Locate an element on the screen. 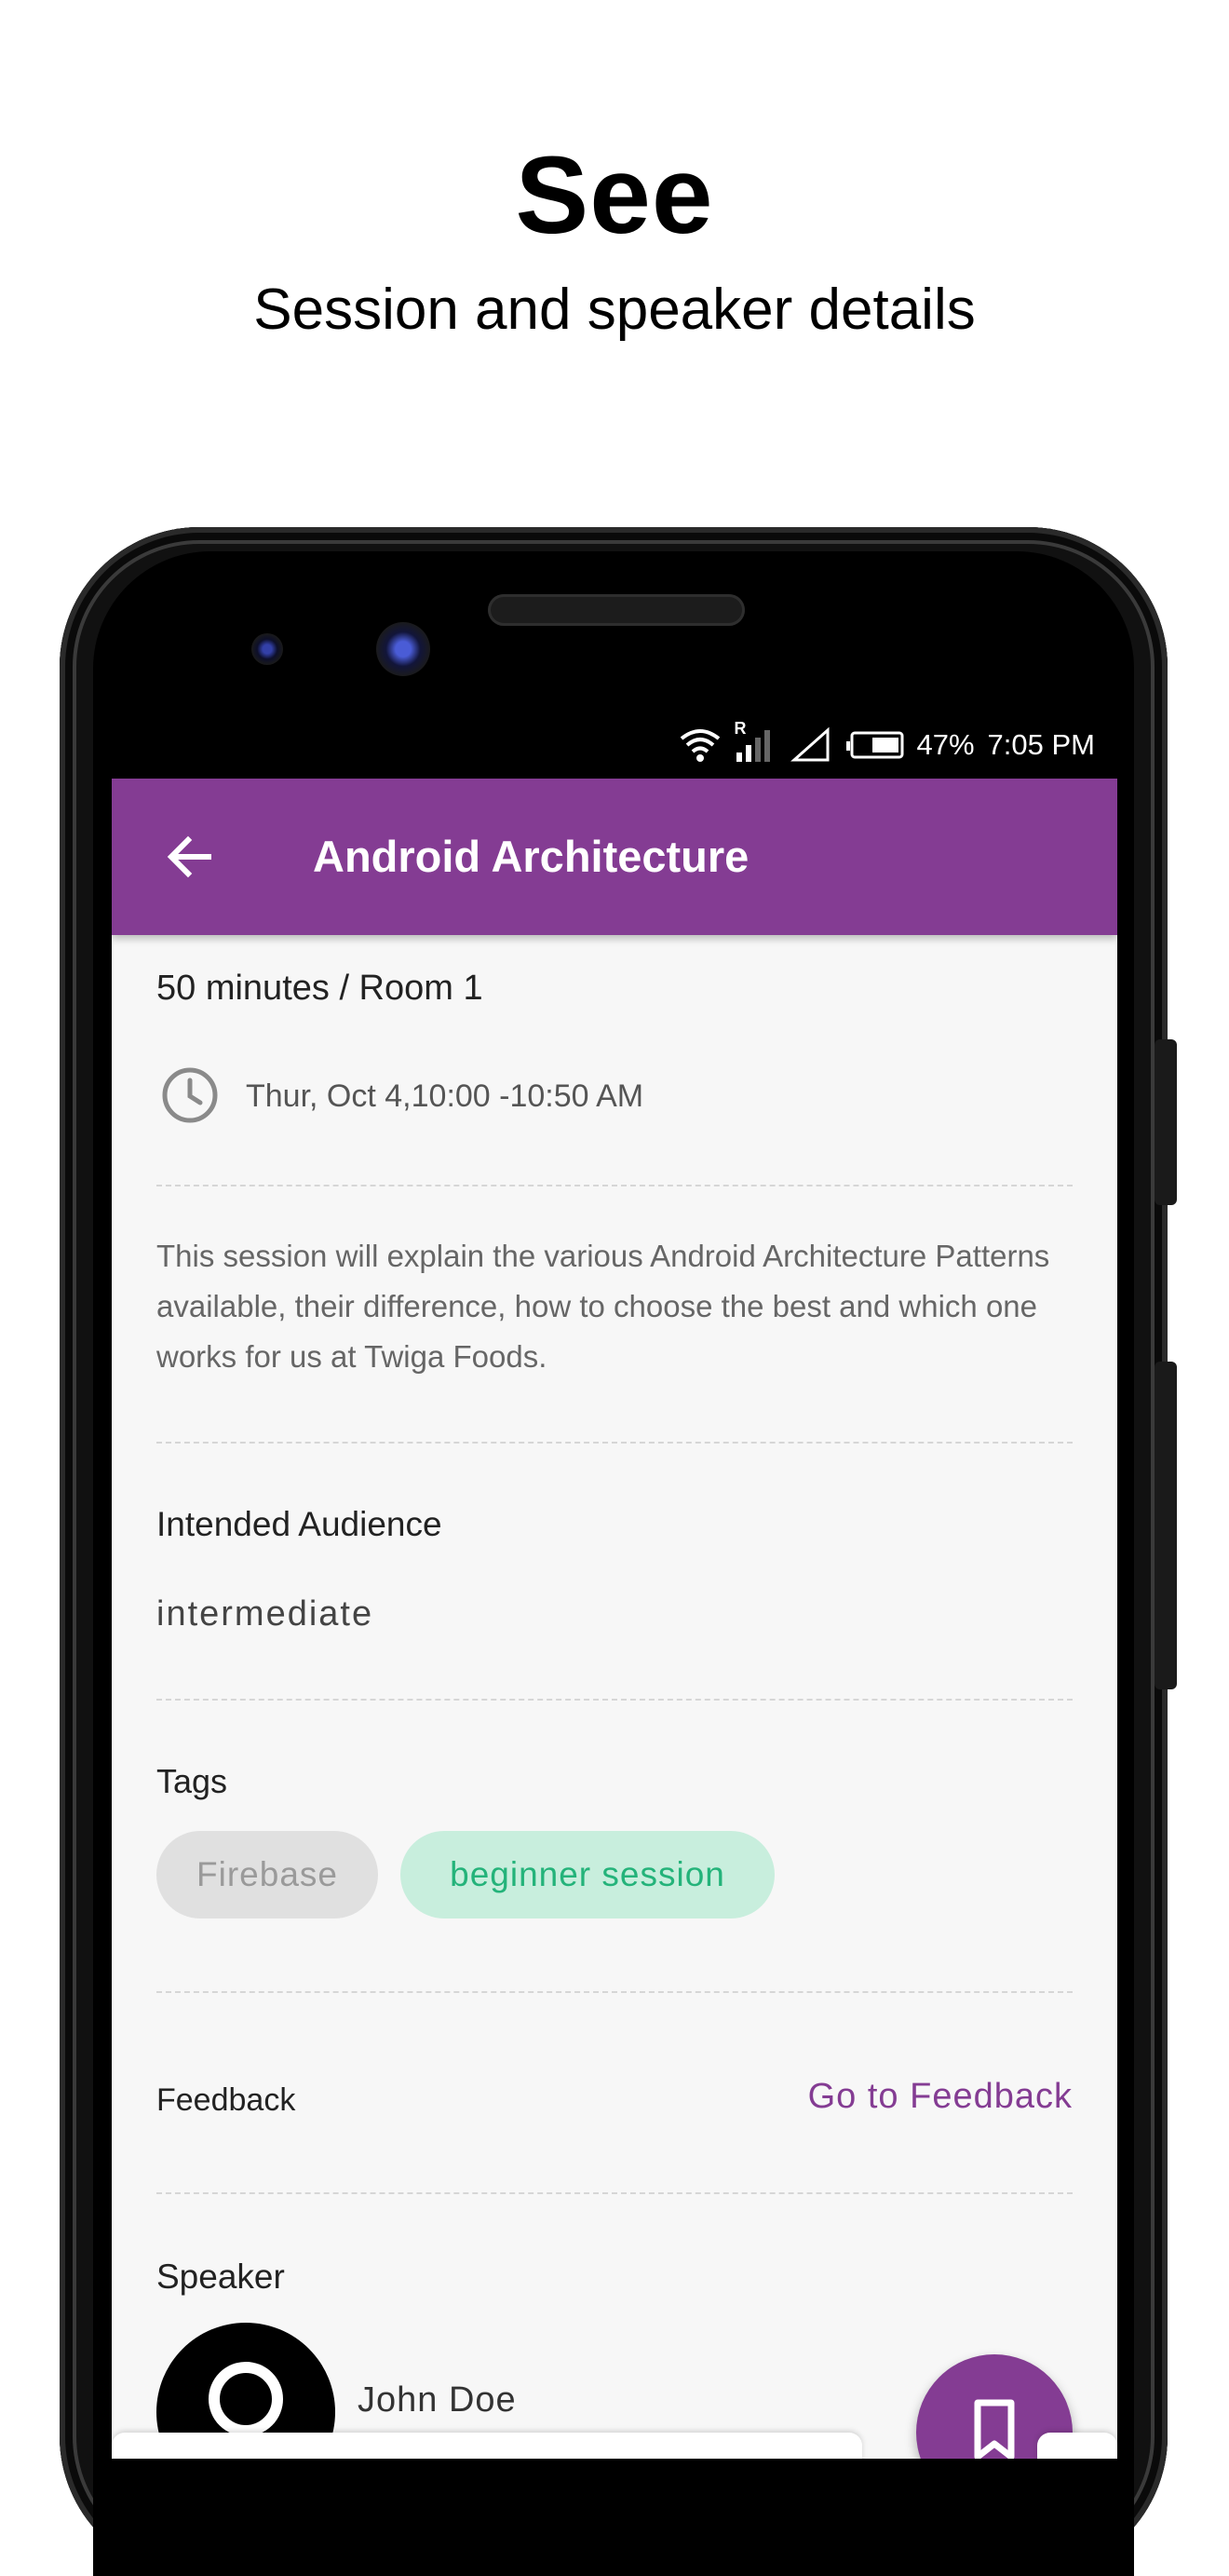 Image resolution: width=1229 pixels, height=2576 pixels. signal-empty-icon is located at coordinates (809, 744).